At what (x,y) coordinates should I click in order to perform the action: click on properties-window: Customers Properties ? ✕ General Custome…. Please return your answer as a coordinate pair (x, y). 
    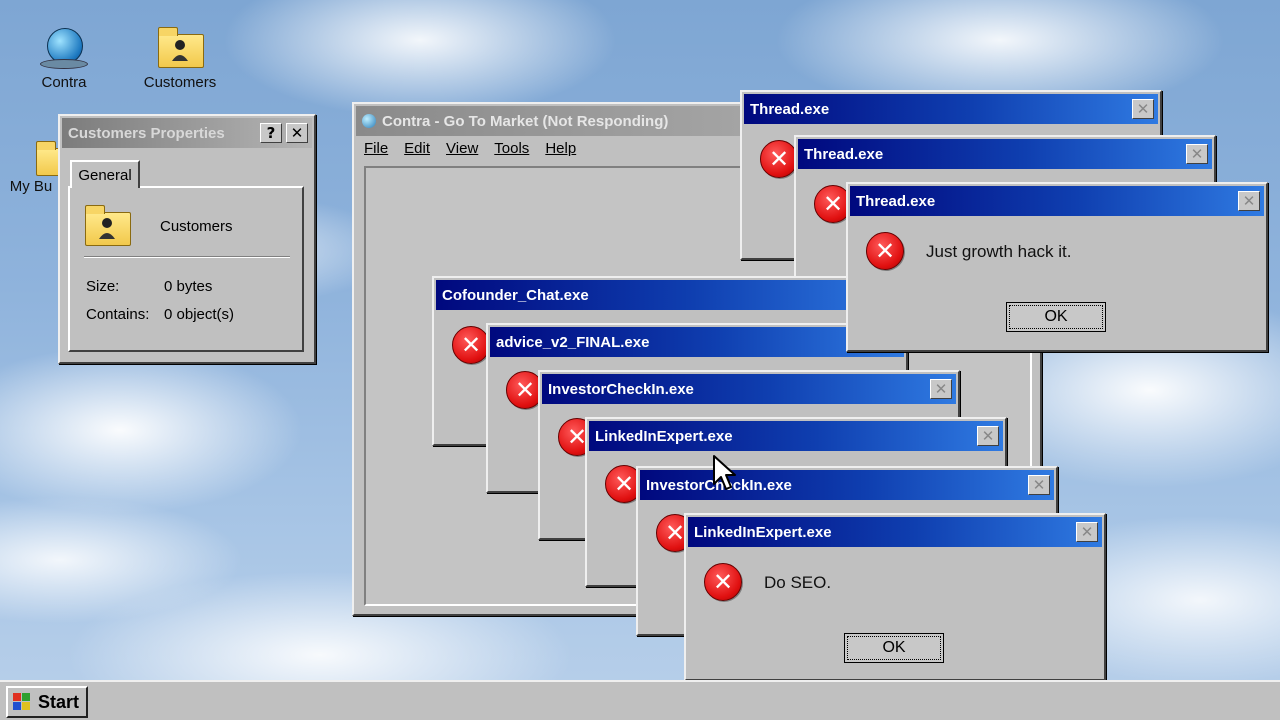
    Looking at the image, I should click on (187, 239).